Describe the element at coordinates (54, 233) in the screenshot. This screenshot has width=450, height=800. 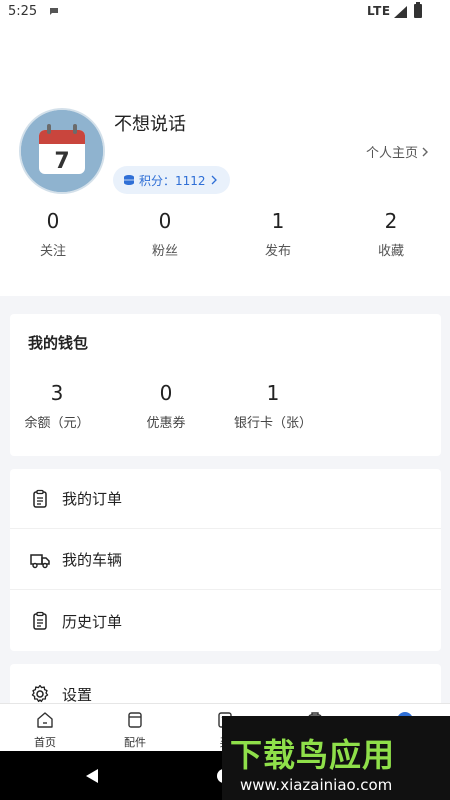
I see `stat-following: 0 关注` at that location.